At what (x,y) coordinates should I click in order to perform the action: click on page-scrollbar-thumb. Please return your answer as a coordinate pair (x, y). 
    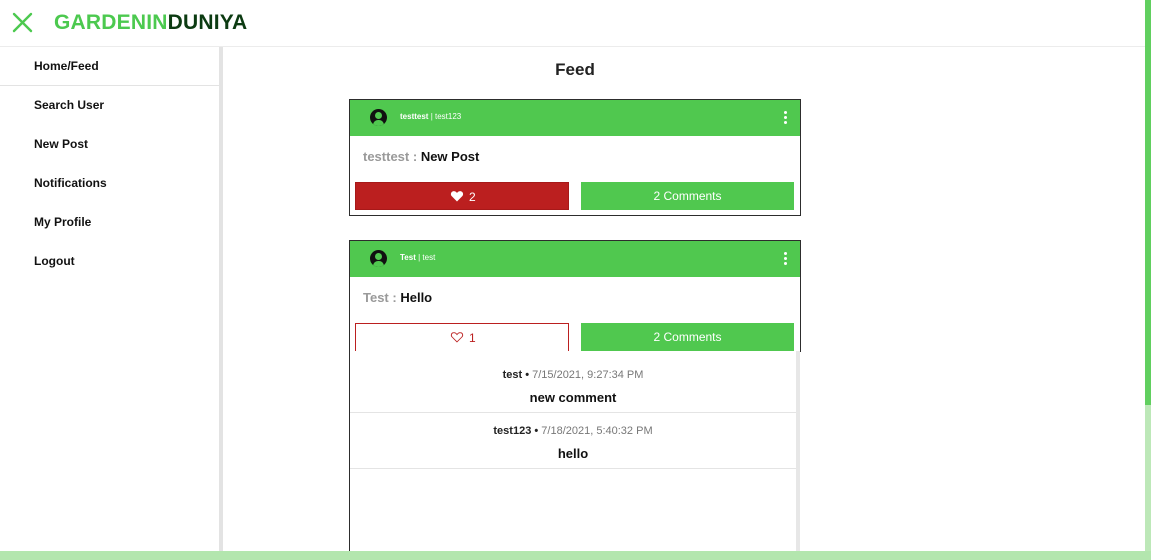
    Looking at the image, I should click on (1148, 202).